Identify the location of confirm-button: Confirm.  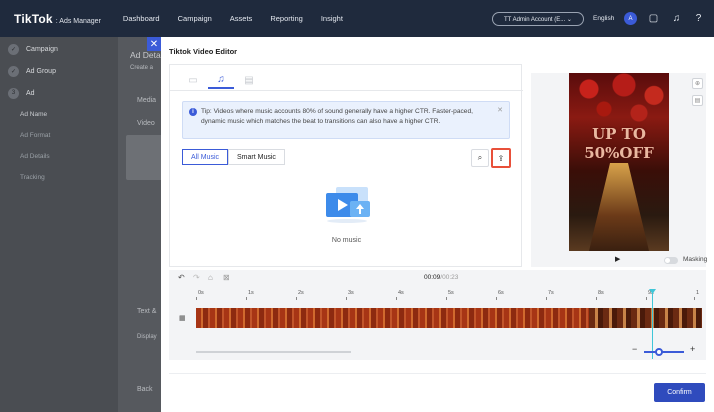
(679, 392).